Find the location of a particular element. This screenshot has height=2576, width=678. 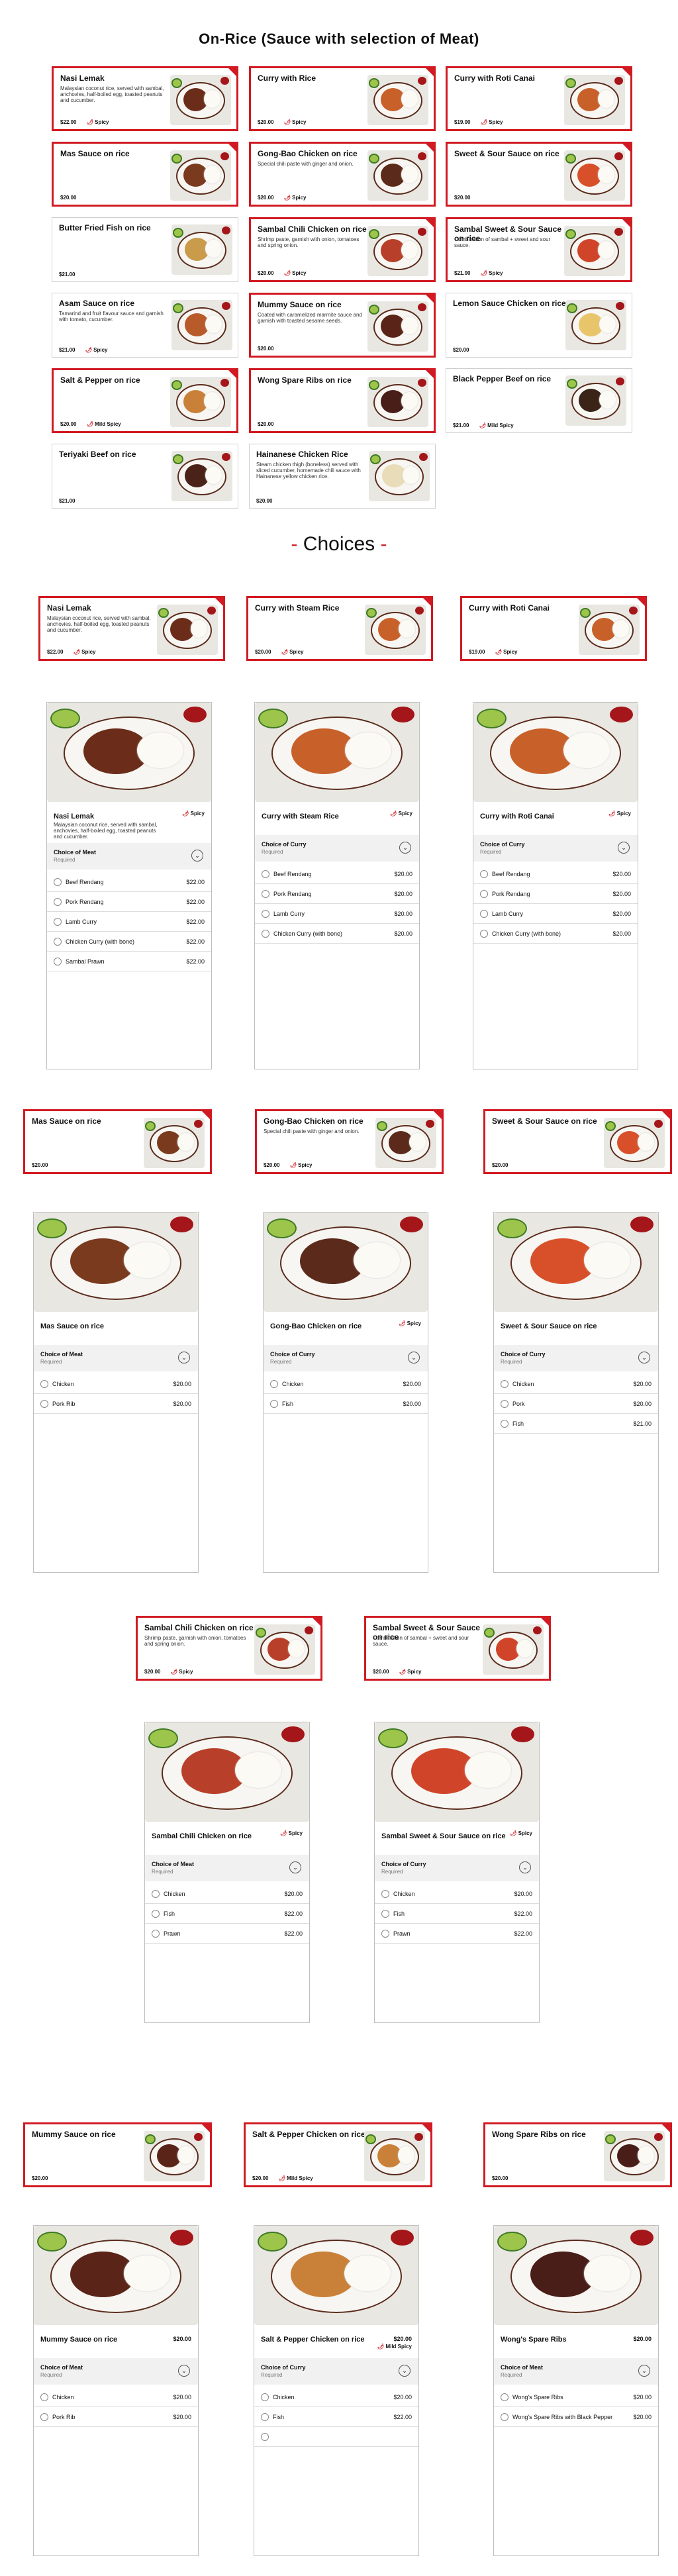

option-row: Lamb Curry $22.00 is located at coordinates (129, 922).